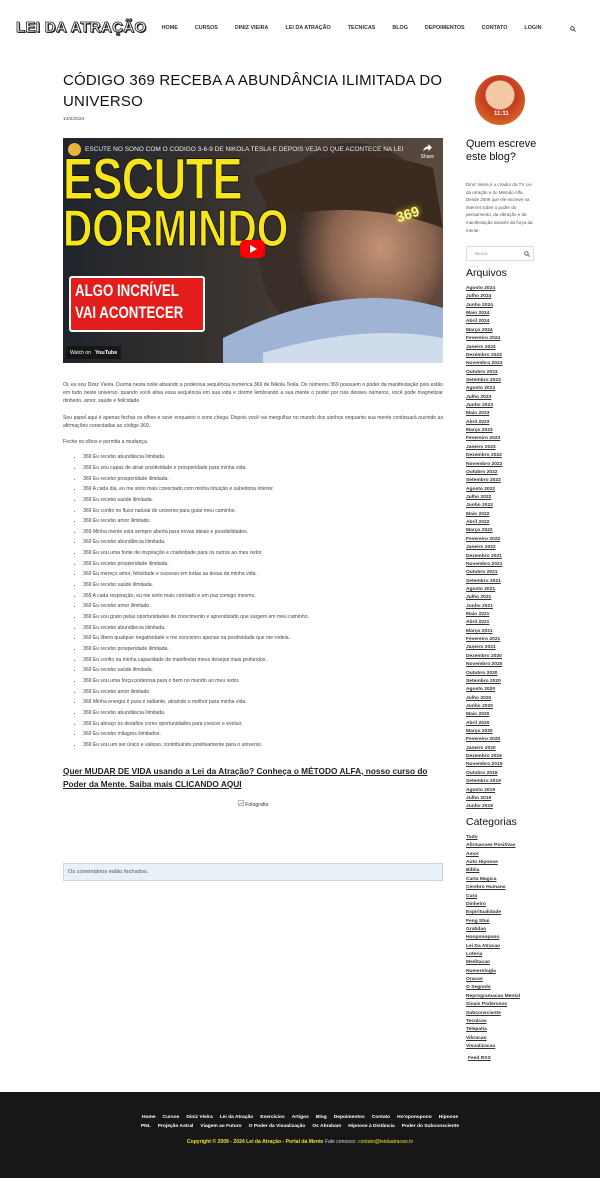 The height and width of the screenshot is (1178, 600). Describe the element at coordinates (430, 1126) in the screenshot. I see `footer-link: Poder do Subconsciente` at that location.